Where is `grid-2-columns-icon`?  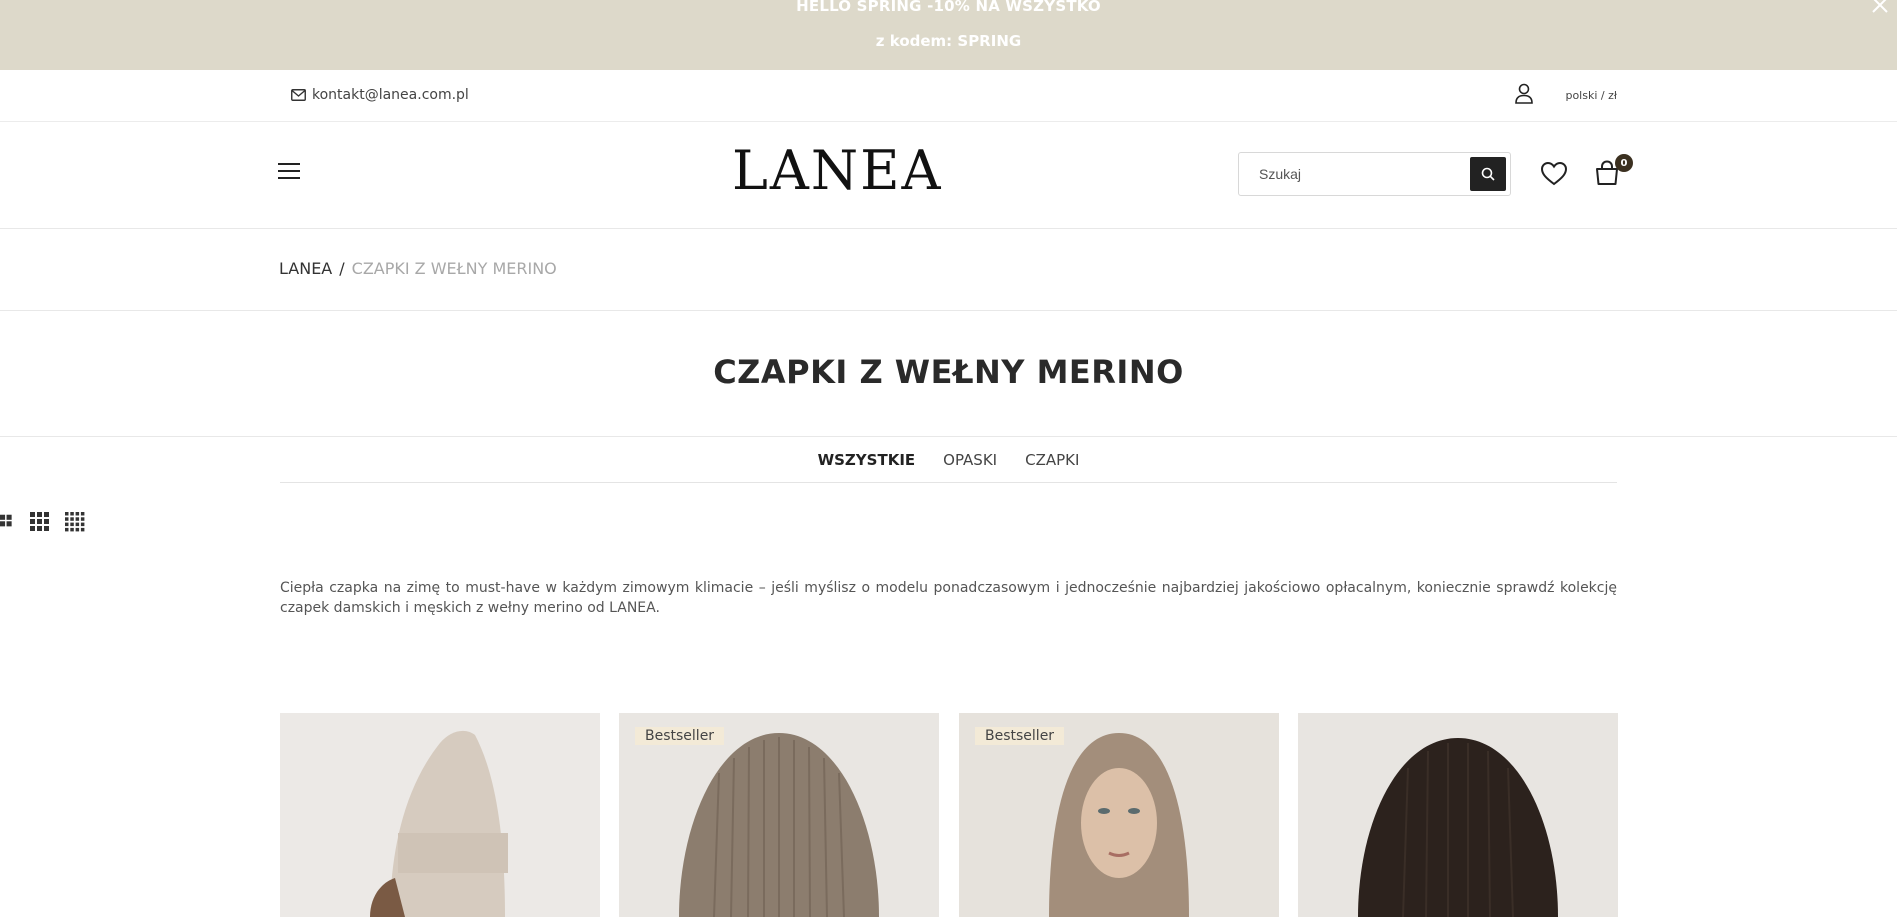
grid-2-columns-icon is located at coordinates (8, 522).